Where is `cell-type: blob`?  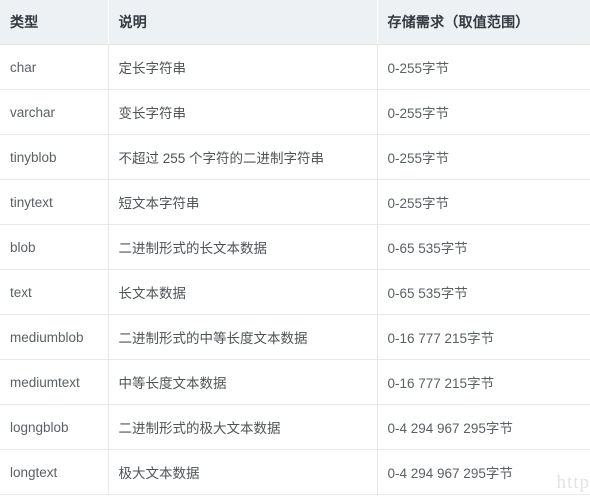 cell-type: blob is located at coordinates (54, 247).